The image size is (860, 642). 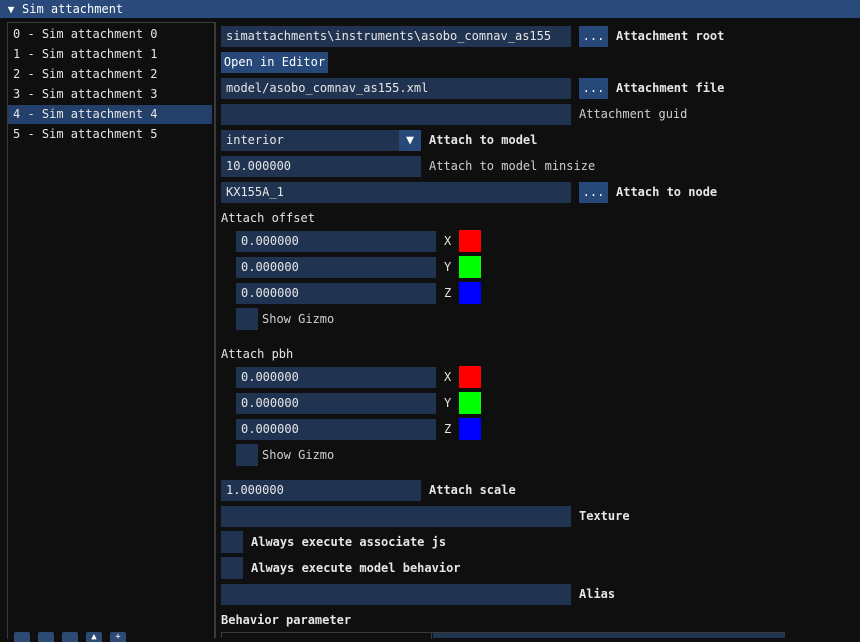 What do you see at coordinates (118, 637) in the screenshot?
I see `add-icon: +` at bounding box center [118, 637].